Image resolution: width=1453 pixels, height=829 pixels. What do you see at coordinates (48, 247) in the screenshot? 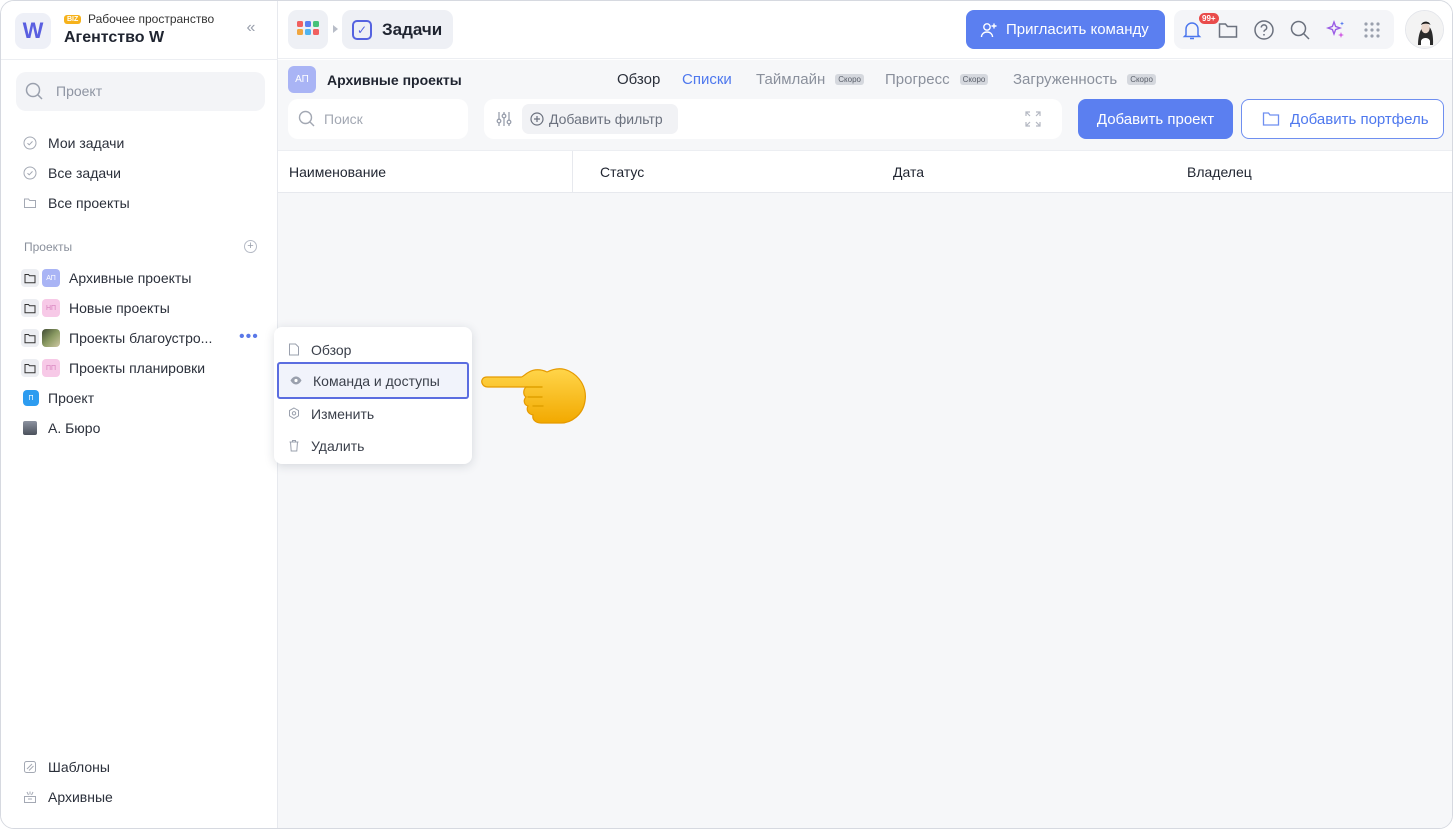
I see `projects-section-title: Проекты` at bounding box center [48, 247].